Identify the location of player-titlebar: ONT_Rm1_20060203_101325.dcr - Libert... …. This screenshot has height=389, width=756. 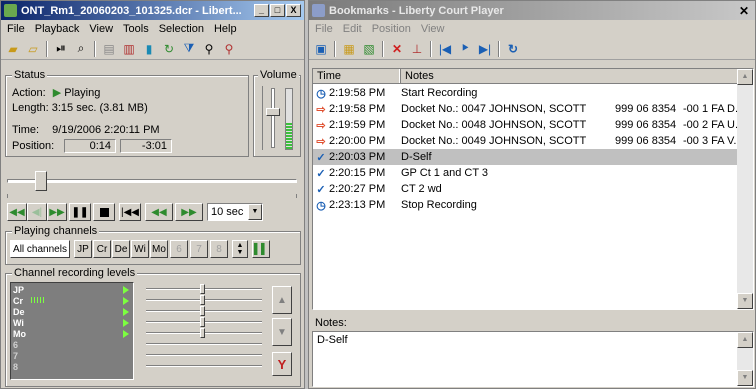
(152, 10).